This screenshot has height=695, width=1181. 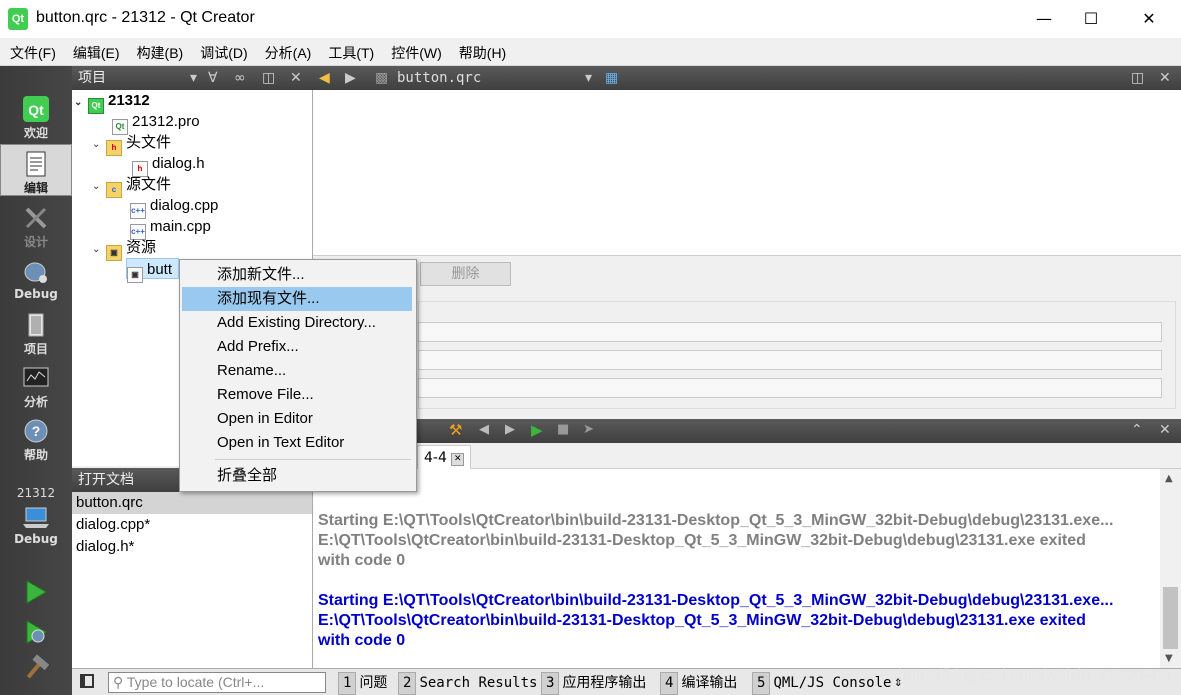 What do you see at coordinates (192, 503) in the screenshot?
I see `open-doc-item: button.qrc` at bounding box center [192, 503].